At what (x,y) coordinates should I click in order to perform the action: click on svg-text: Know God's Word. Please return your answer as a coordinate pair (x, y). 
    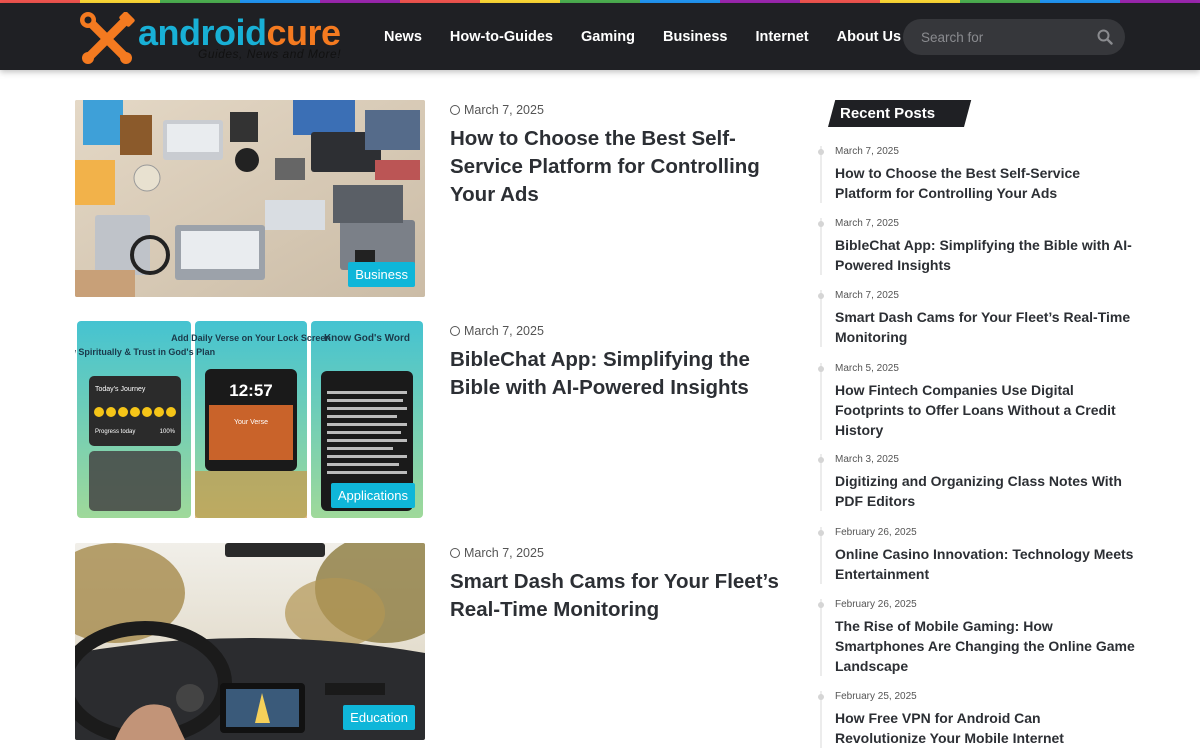
    Looking at the image, I should click on (367, 338).